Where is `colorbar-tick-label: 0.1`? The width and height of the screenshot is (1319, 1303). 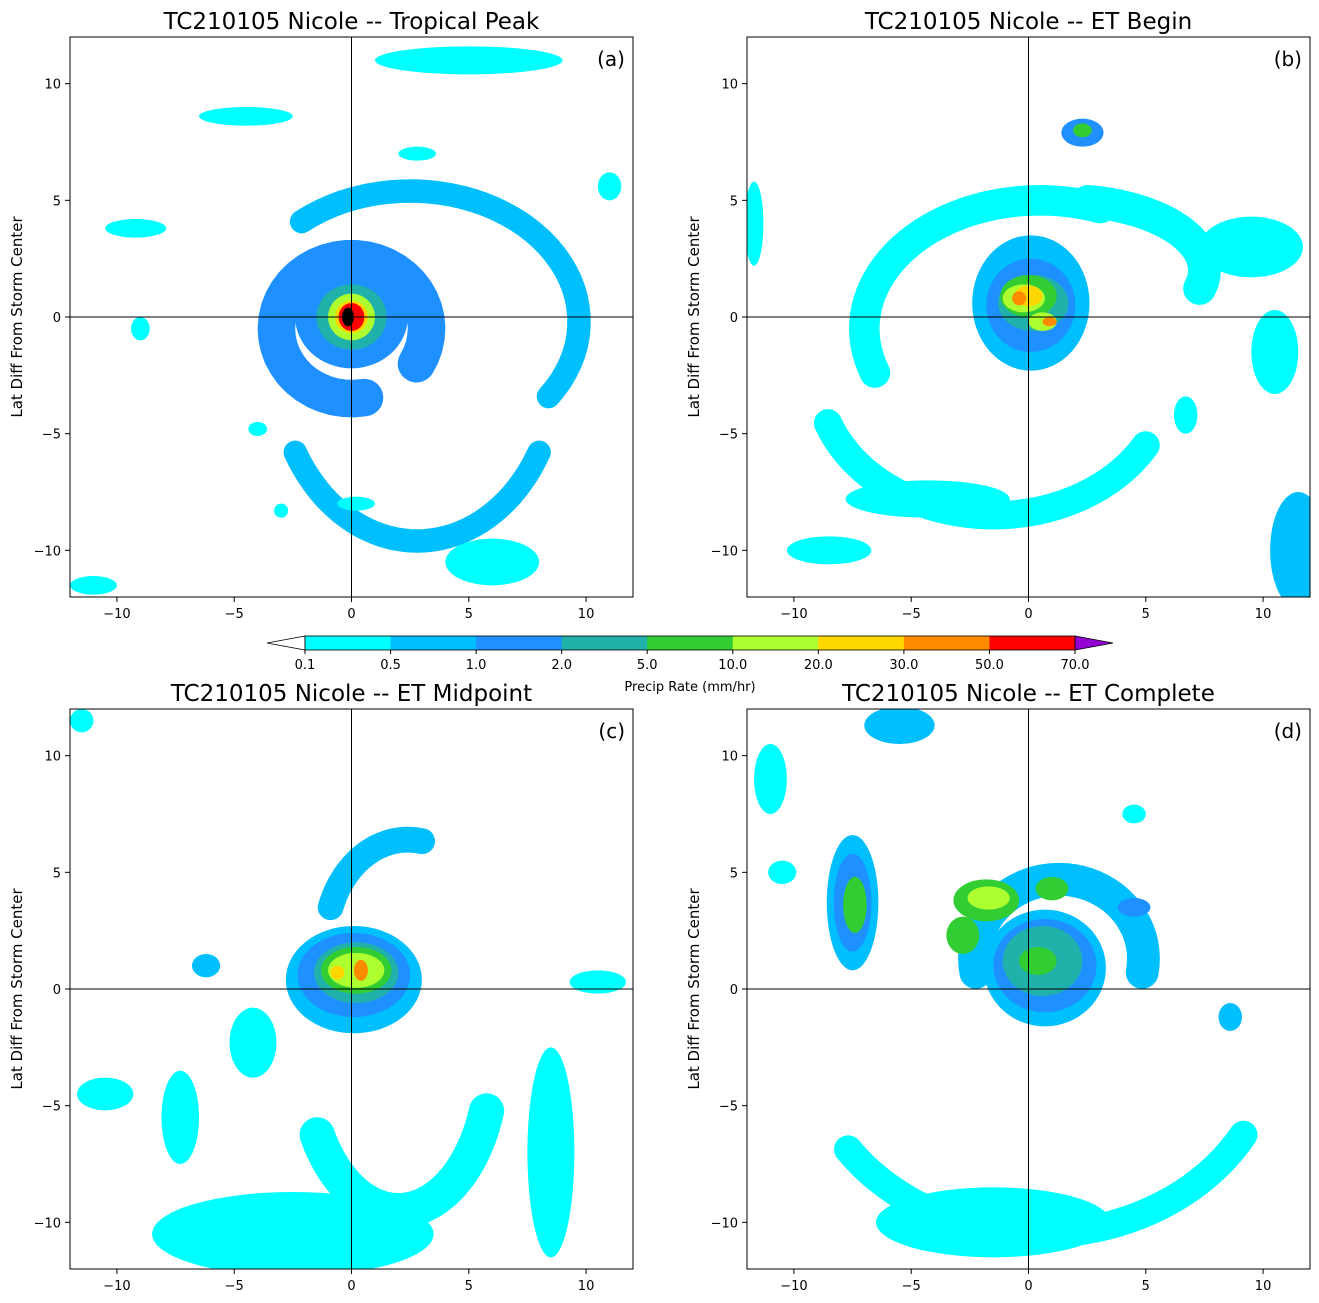
colorbar-tick-label: 0.1 is located at coordinates (305, 665).